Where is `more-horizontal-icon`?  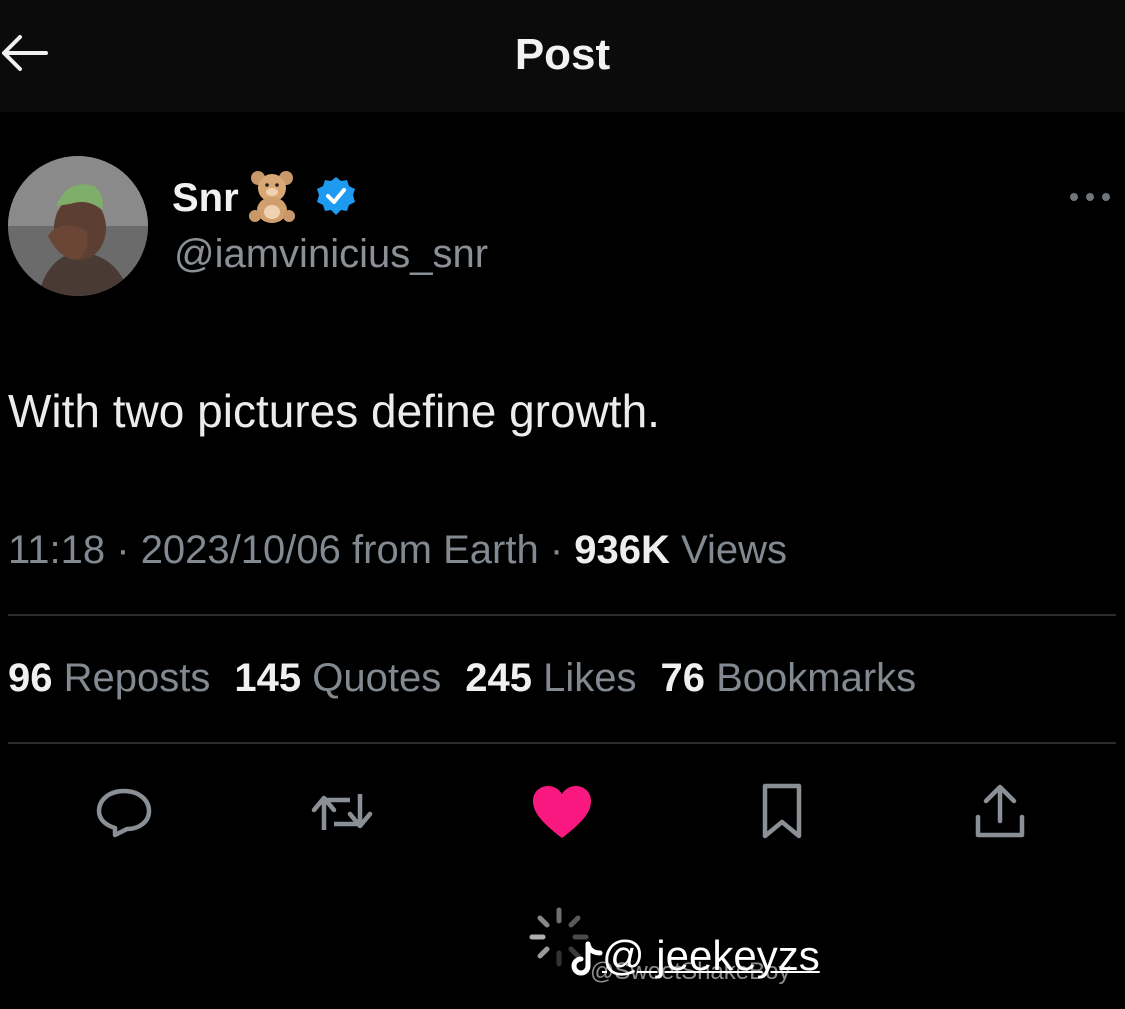
more-horizontal-icon is located at coordinates (1090, 197).